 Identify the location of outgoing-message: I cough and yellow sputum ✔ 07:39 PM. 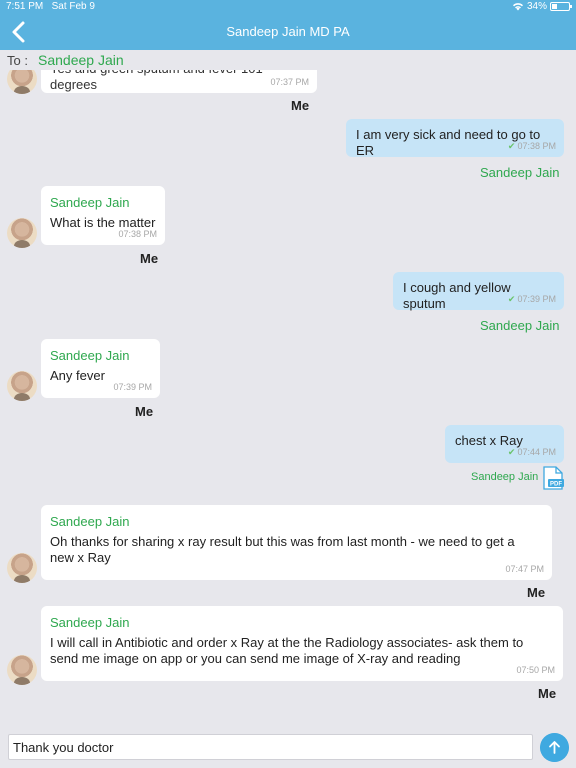
(478, 291).